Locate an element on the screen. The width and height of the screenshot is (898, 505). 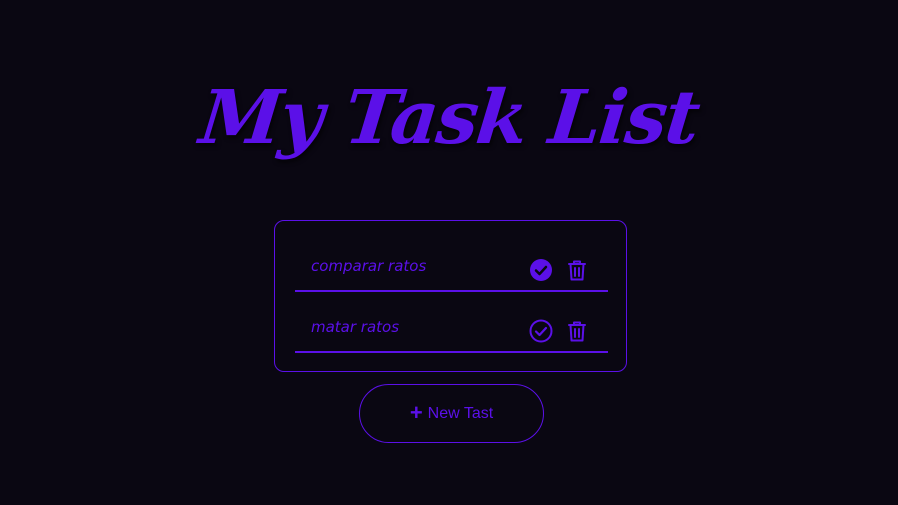
check-circle-outline-icon is located at coordinates (541, 331).